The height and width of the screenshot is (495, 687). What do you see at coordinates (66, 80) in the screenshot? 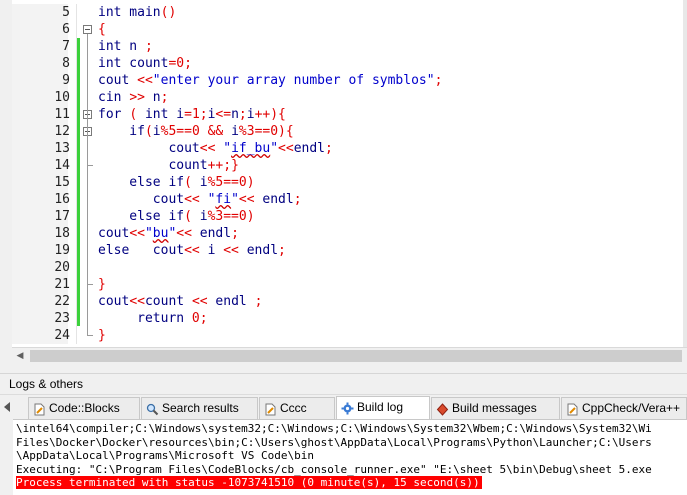
I see `line-number: 9` at bounding box center [66, 80].